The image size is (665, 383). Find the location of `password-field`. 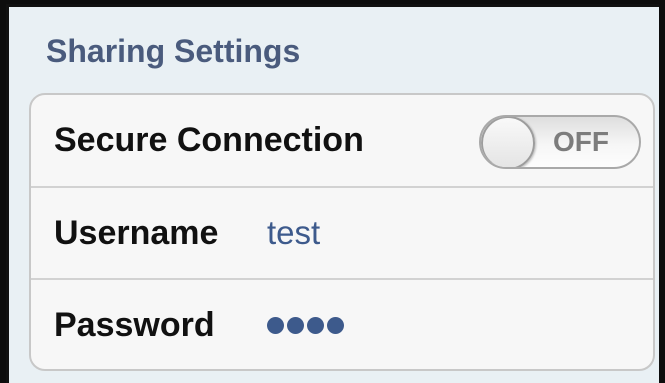

password-field is located at coordinates (305, 325).